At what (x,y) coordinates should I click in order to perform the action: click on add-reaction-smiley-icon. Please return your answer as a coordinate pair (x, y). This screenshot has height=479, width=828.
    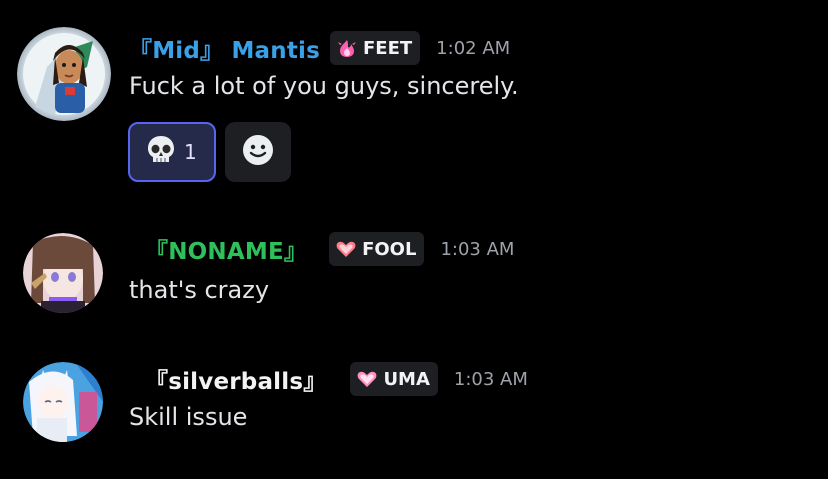
    Looking at the image, I should click on (258, 152).